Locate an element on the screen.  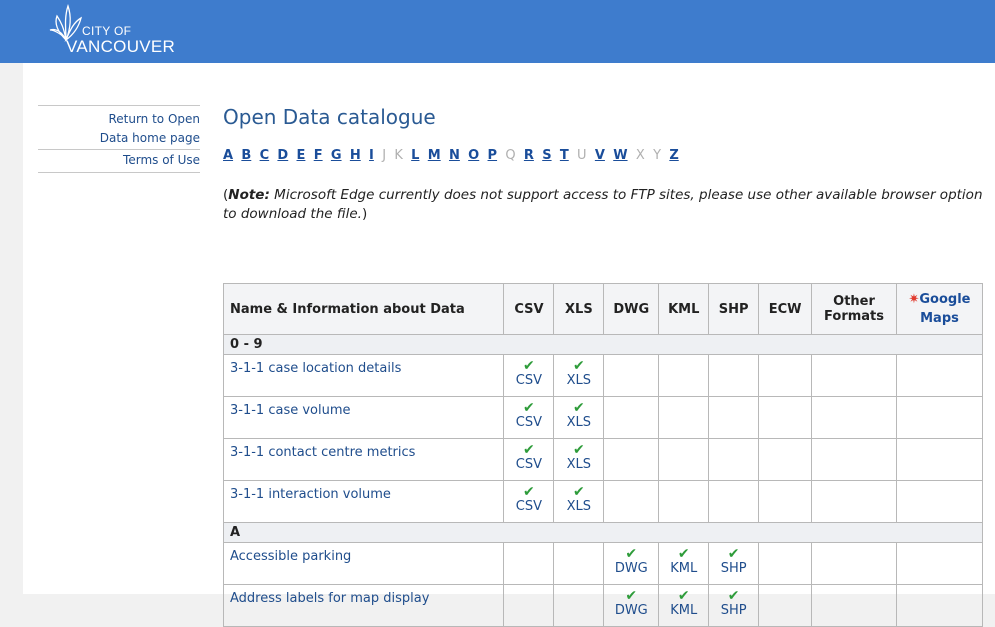
format-cell-csv is located at coordinates (529, 605).